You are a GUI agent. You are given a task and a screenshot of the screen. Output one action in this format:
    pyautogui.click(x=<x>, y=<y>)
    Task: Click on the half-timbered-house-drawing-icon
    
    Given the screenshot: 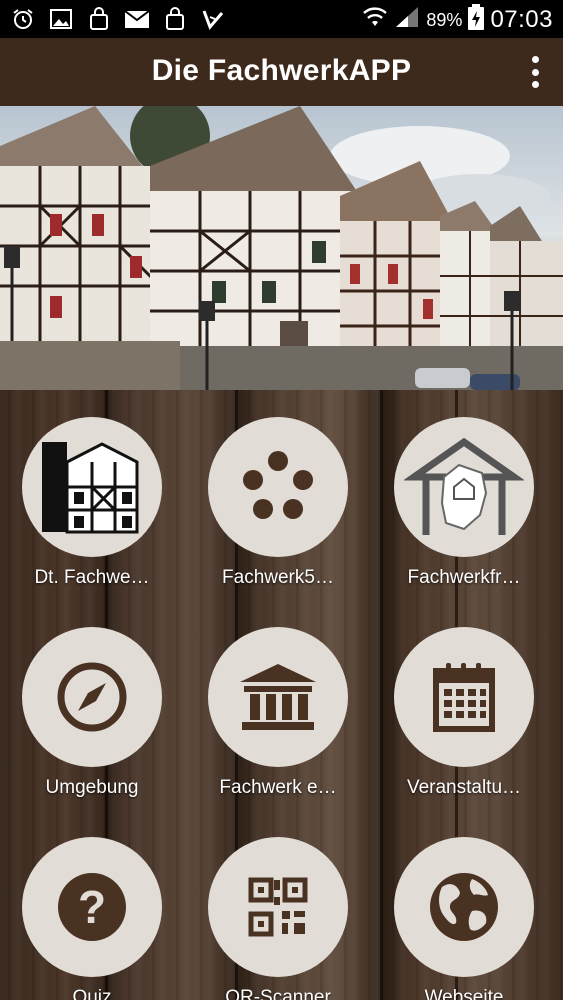 What is the action you would take?
    pyautogui.click(x=92, y=487)
    